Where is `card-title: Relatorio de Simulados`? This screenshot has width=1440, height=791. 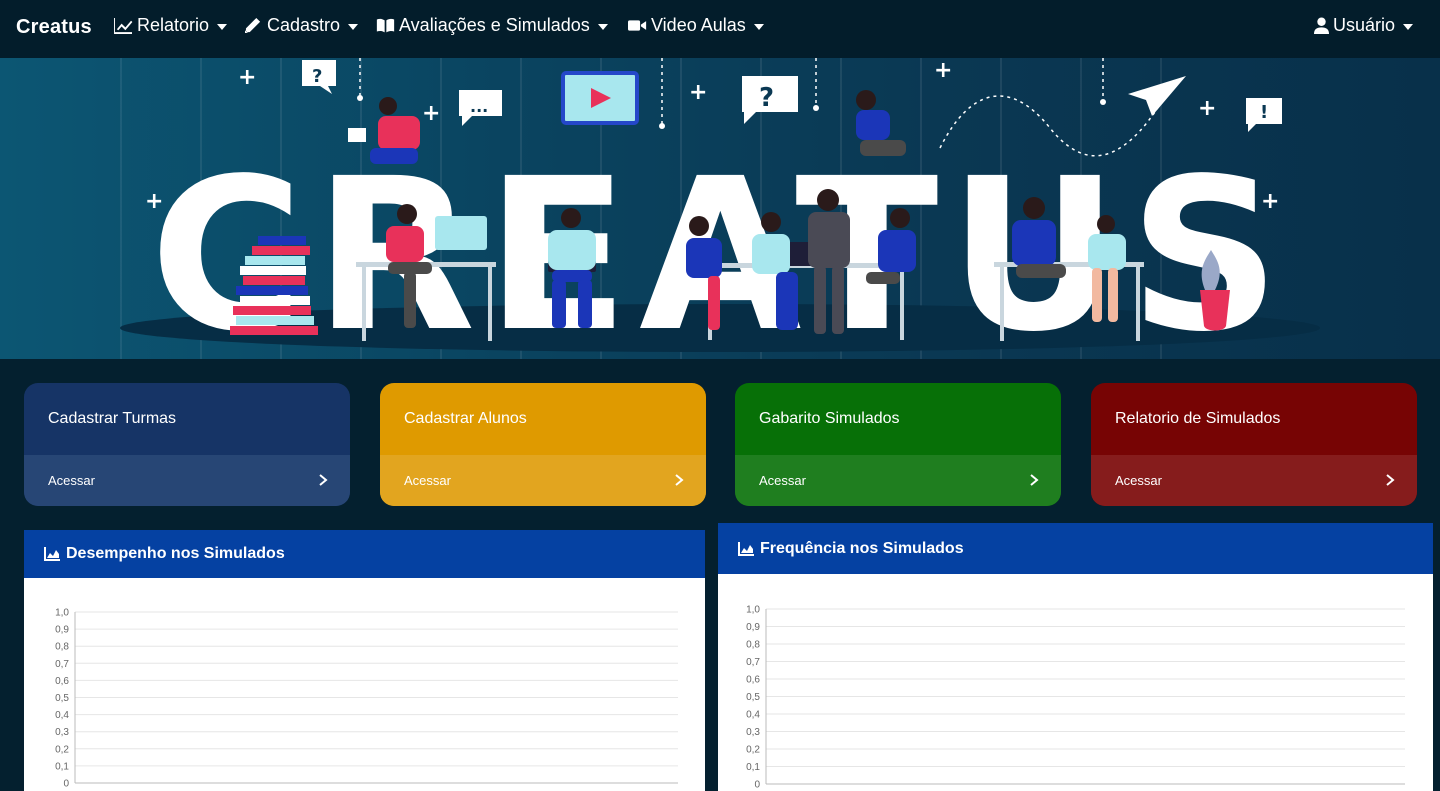 card-title: Relatorio de Simulados is located at coordinates (1198, 418).